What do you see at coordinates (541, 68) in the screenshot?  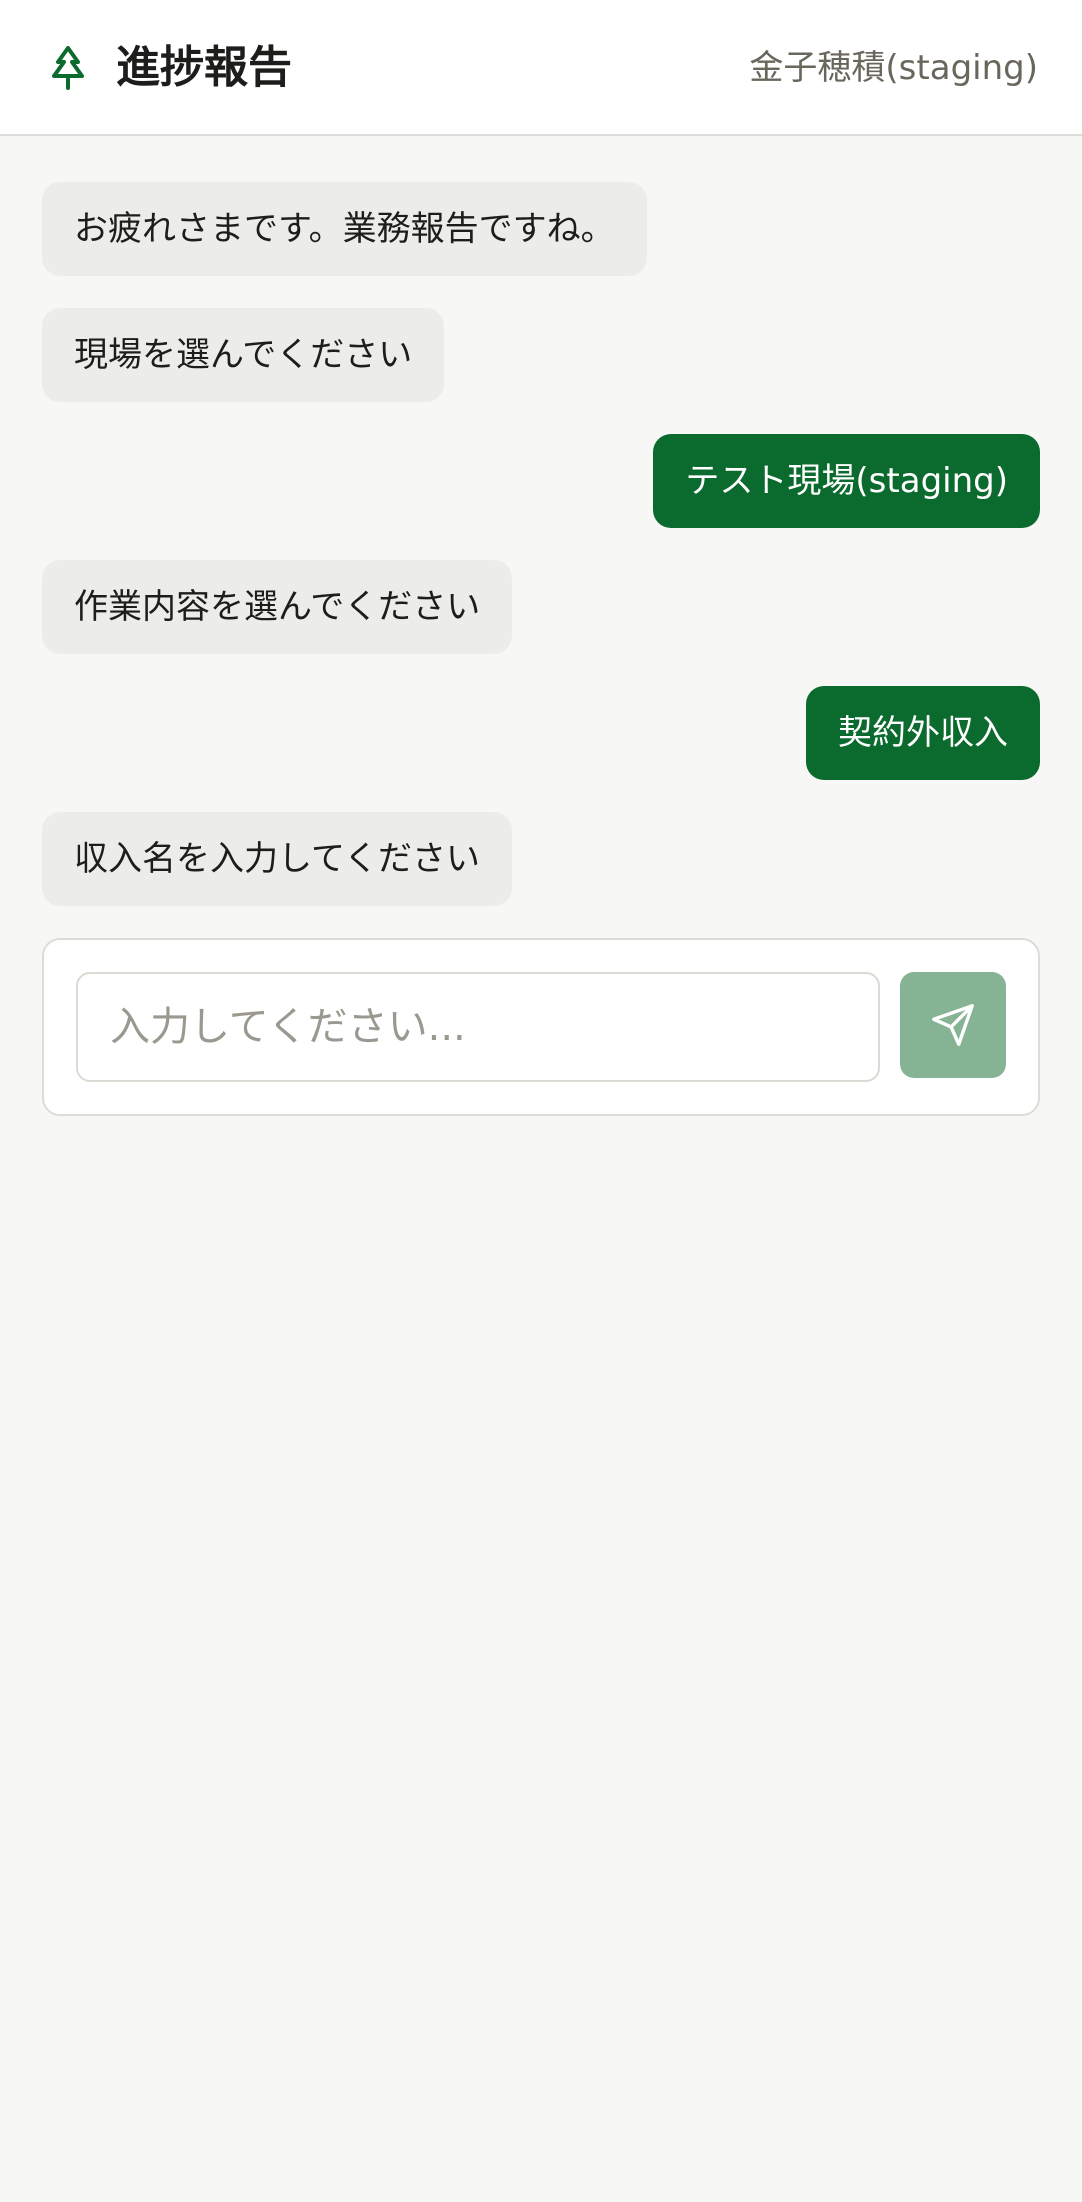 I see `app-header: 進捗報告 金子穂積(staging)` at bounding box center [541, 68].